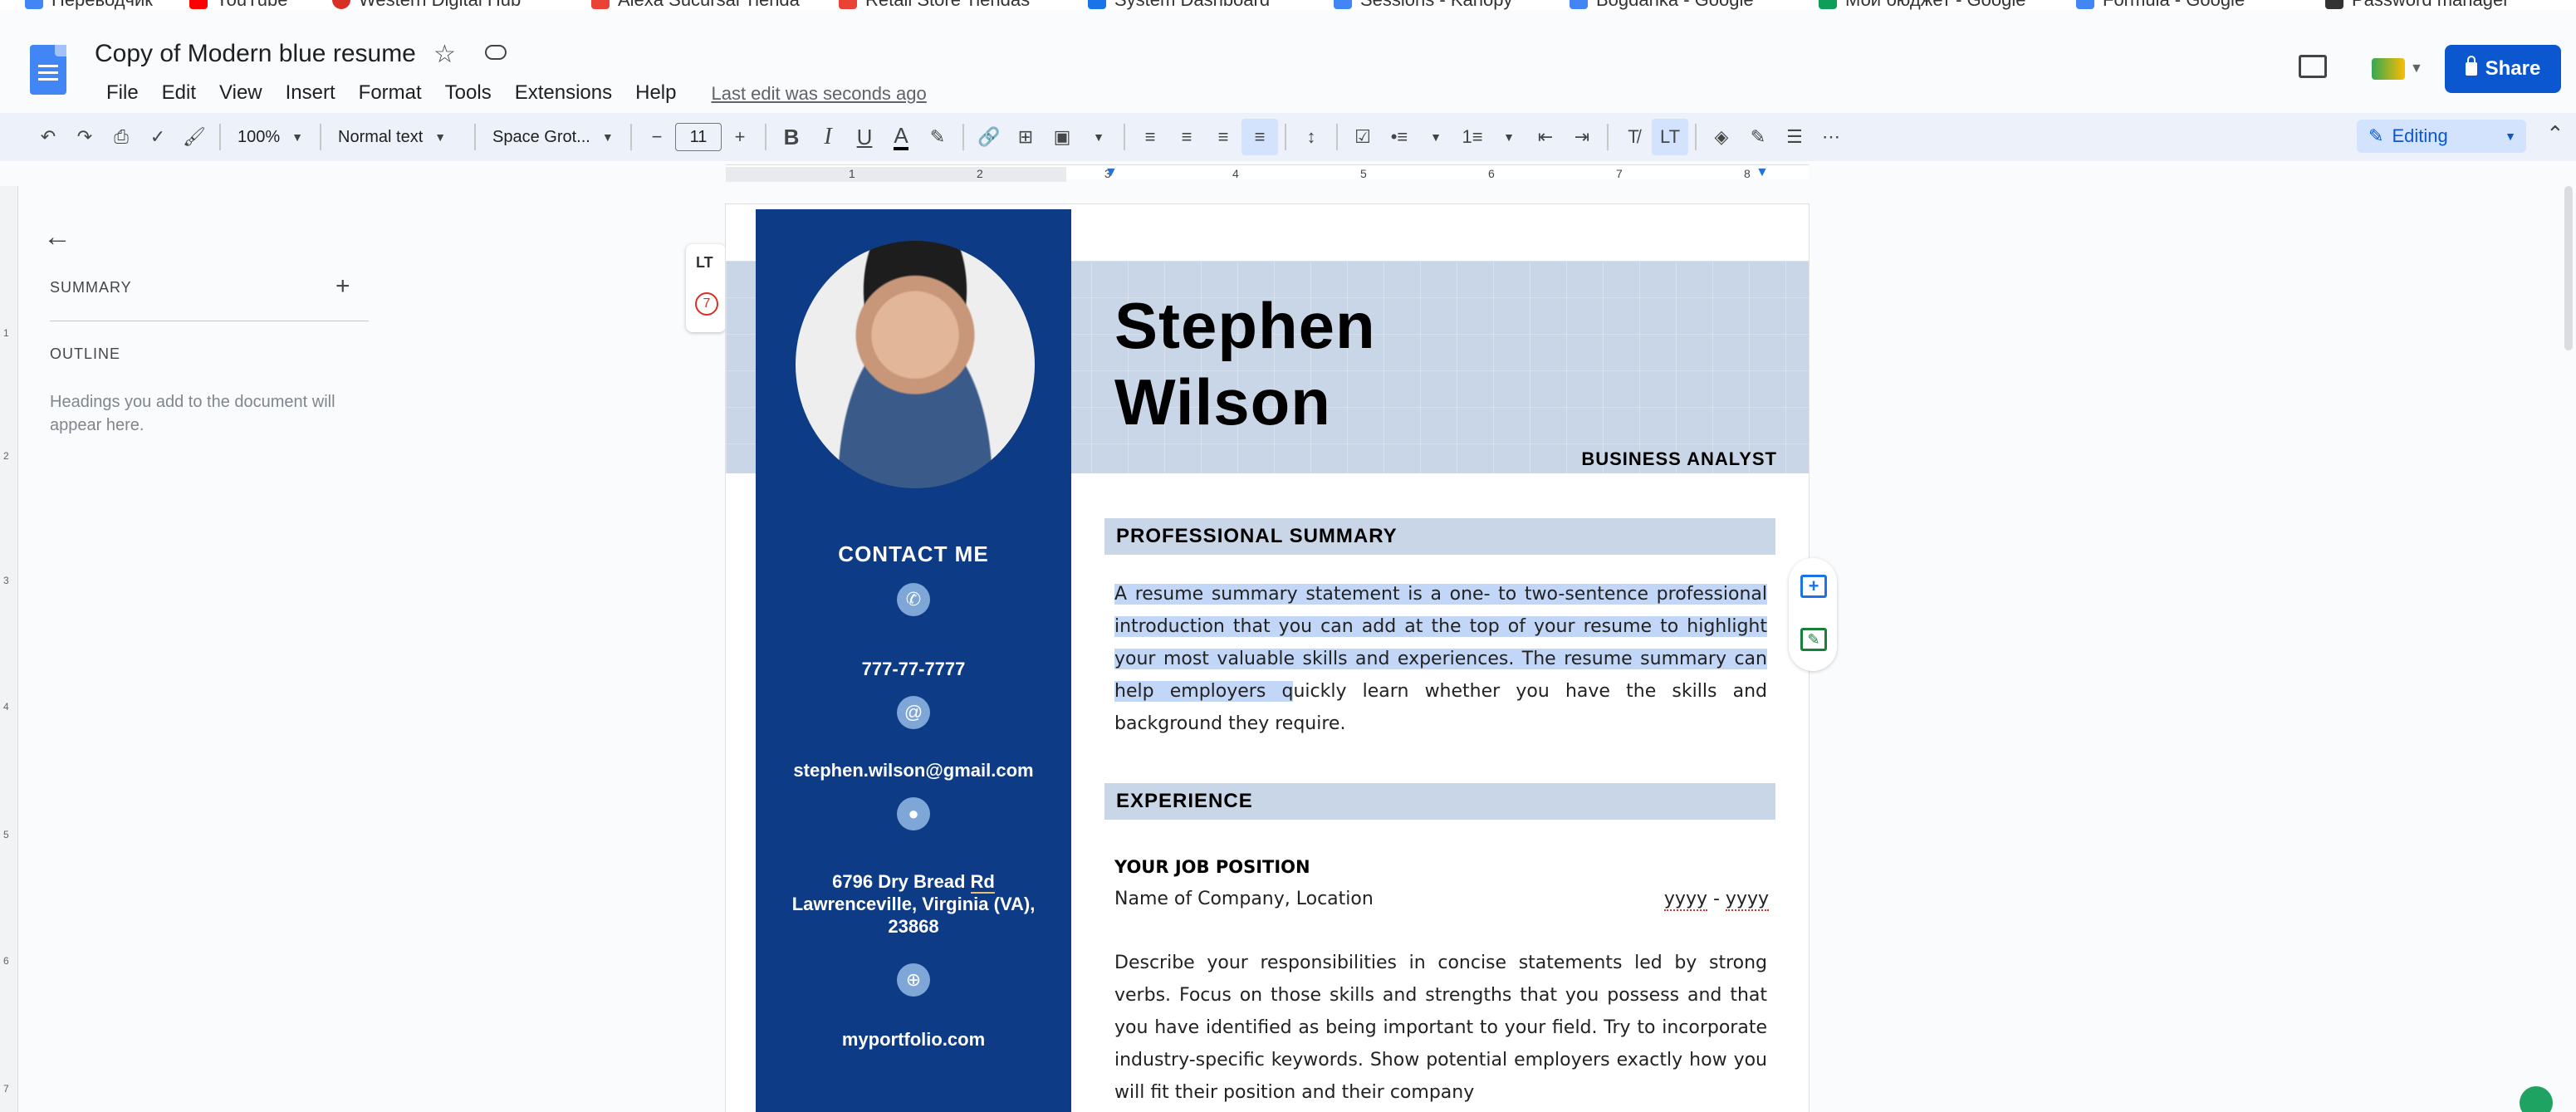 This screenshot has height=1112, width=2576. I want to click on align-center-icon: ≡, so click(1187, 137).